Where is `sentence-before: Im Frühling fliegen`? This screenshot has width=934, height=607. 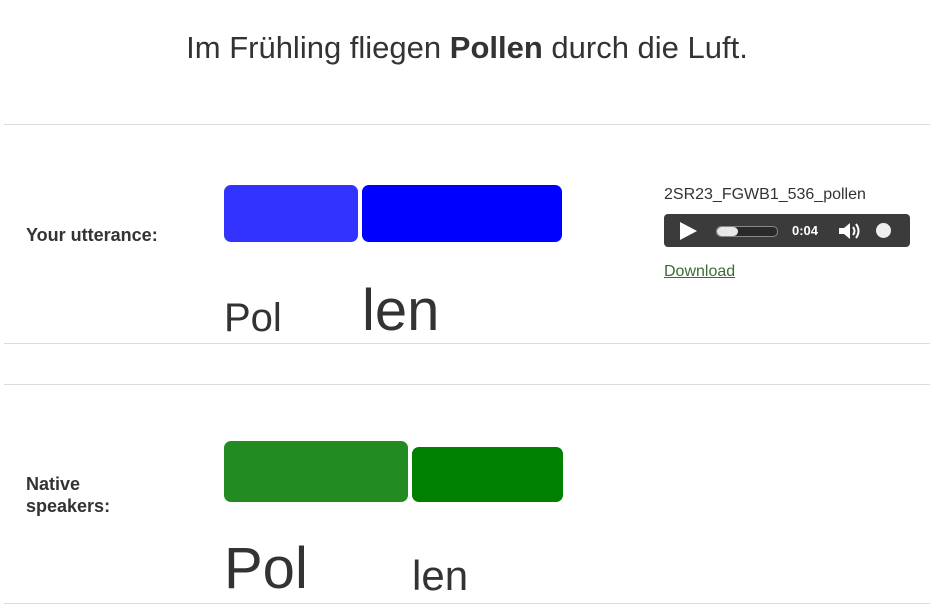
sentence-before: Im Frühling fliegen is located at coordinates (318, 47).